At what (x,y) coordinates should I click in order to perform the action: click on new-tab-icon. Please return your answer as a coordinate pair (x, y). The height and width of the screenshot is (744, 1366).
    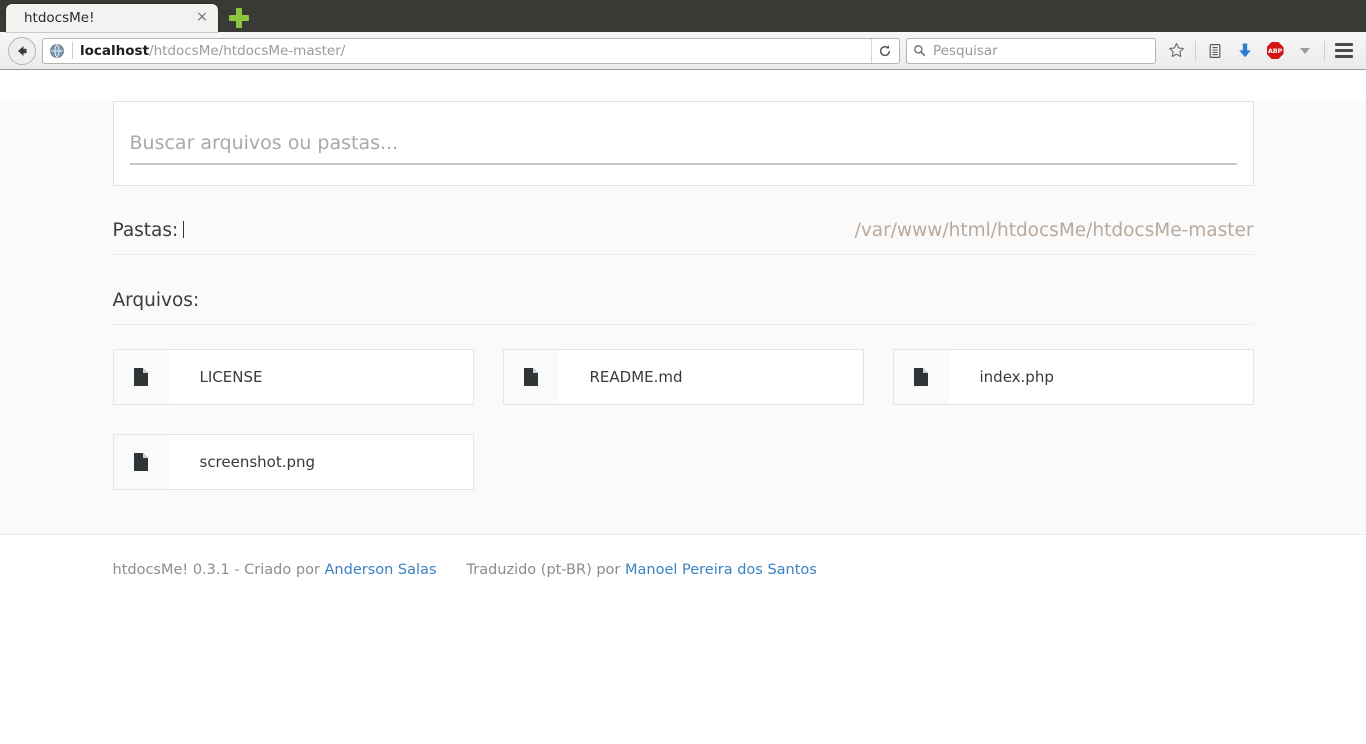
    Looking at the image, I should click on (239, 18).